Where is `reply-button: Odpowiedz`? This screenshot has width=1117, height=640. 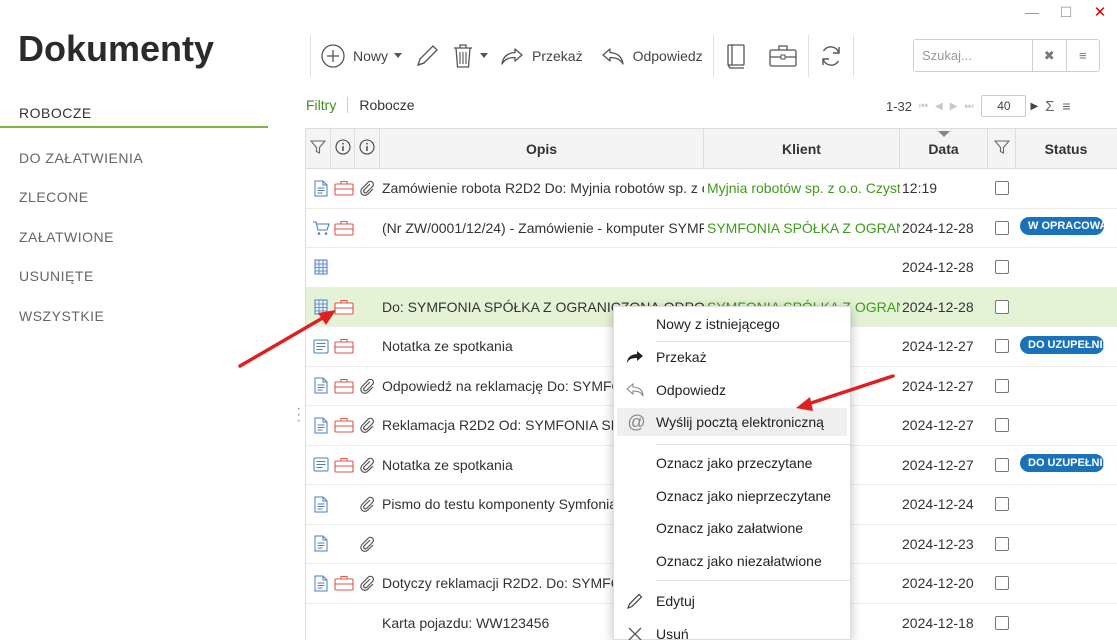
reply-button: Odpowiedz is located at coordinates (652, 56).